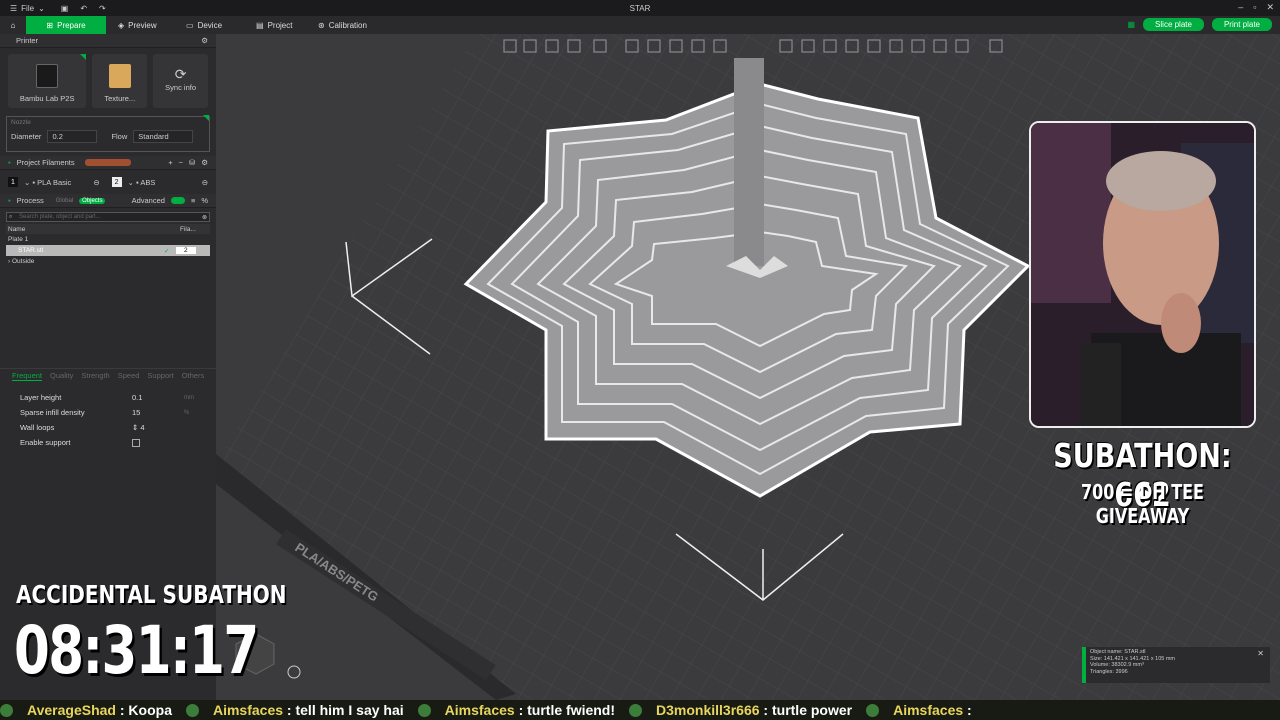  I want to click on tree-outside: › Outside, so click(108, 261).